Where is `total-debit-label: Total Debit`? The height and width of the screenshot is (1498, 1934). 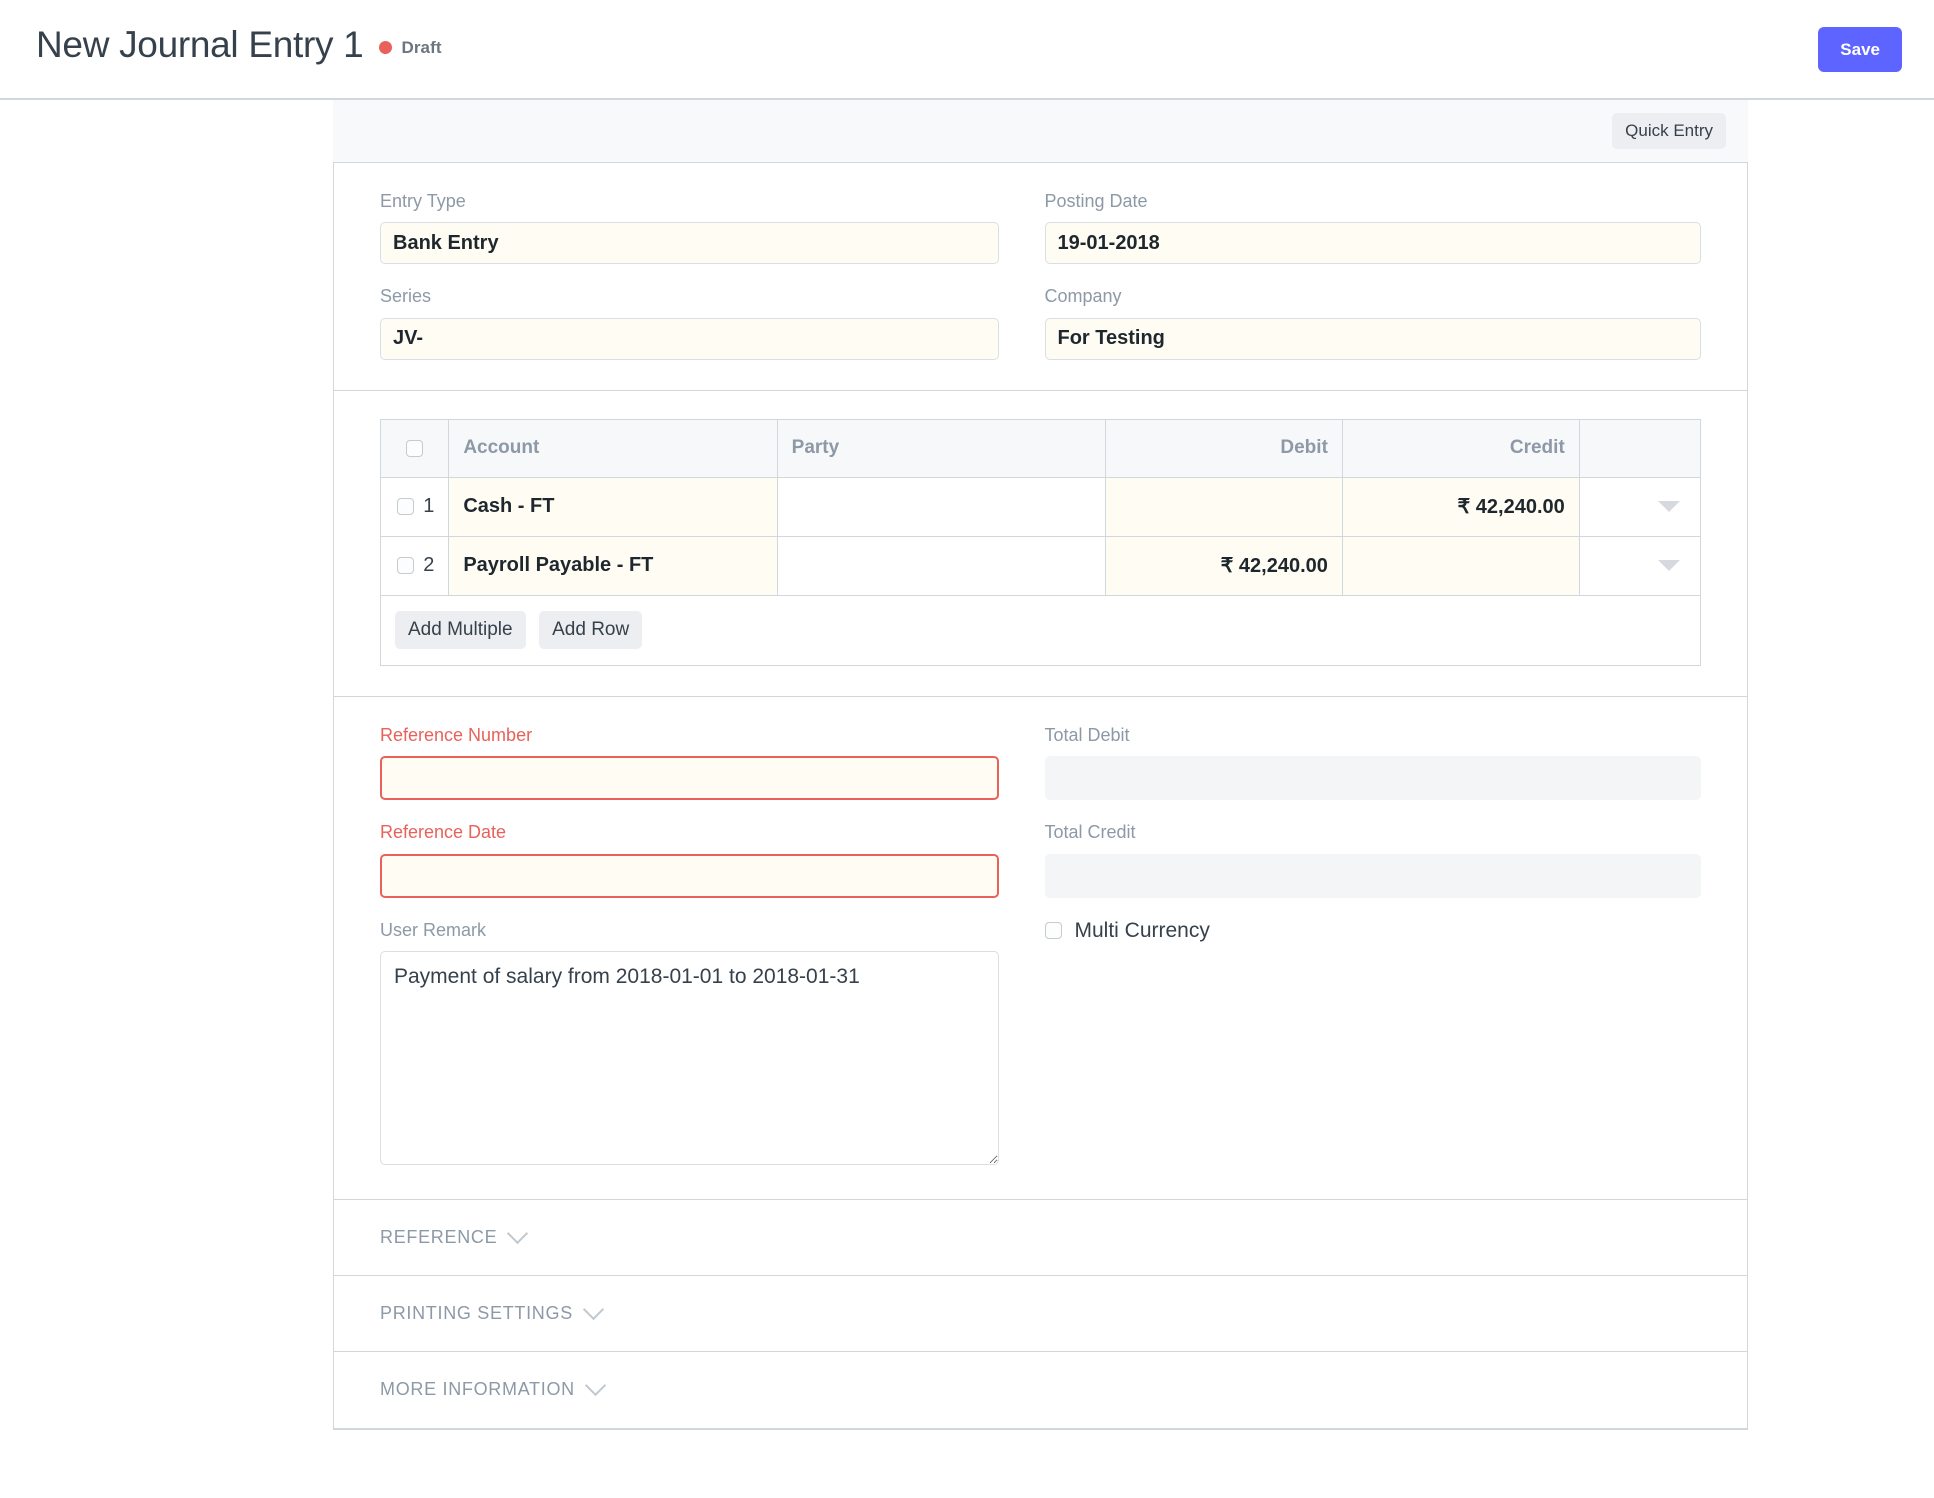
total-debit-label: Total Debit is located at coordinates (1087, 734).